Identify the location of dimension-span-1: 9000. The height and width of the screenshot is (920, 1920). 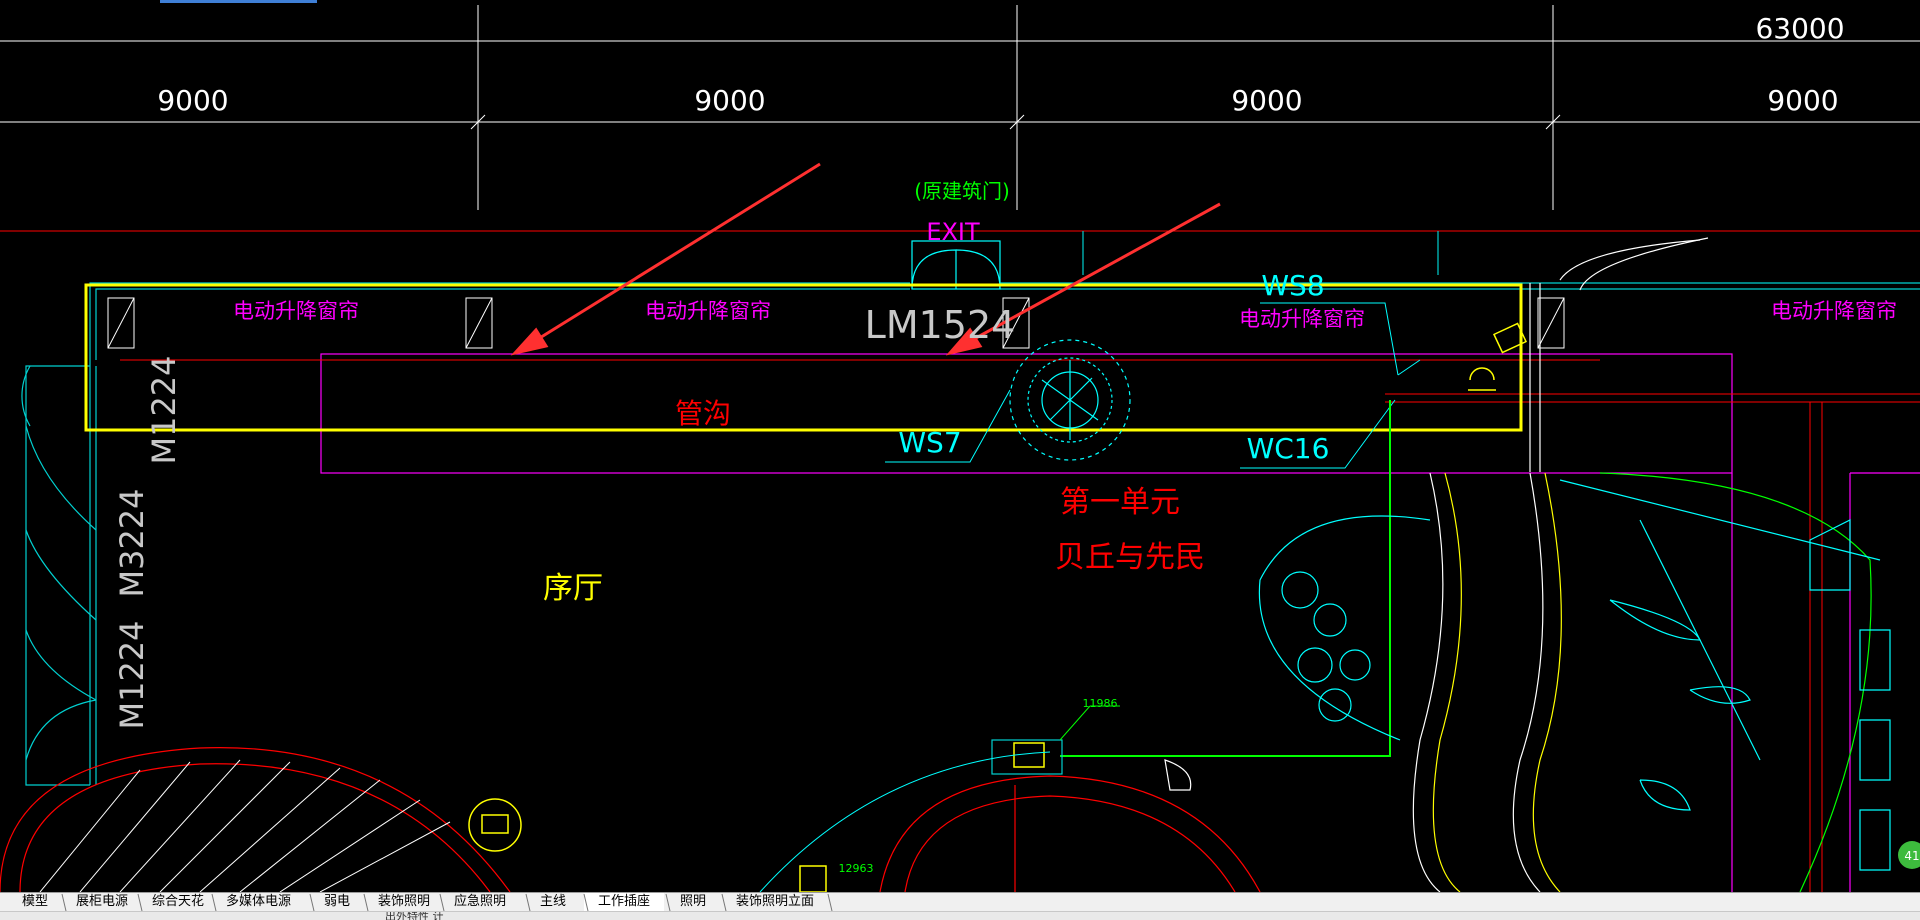
(192, 100).